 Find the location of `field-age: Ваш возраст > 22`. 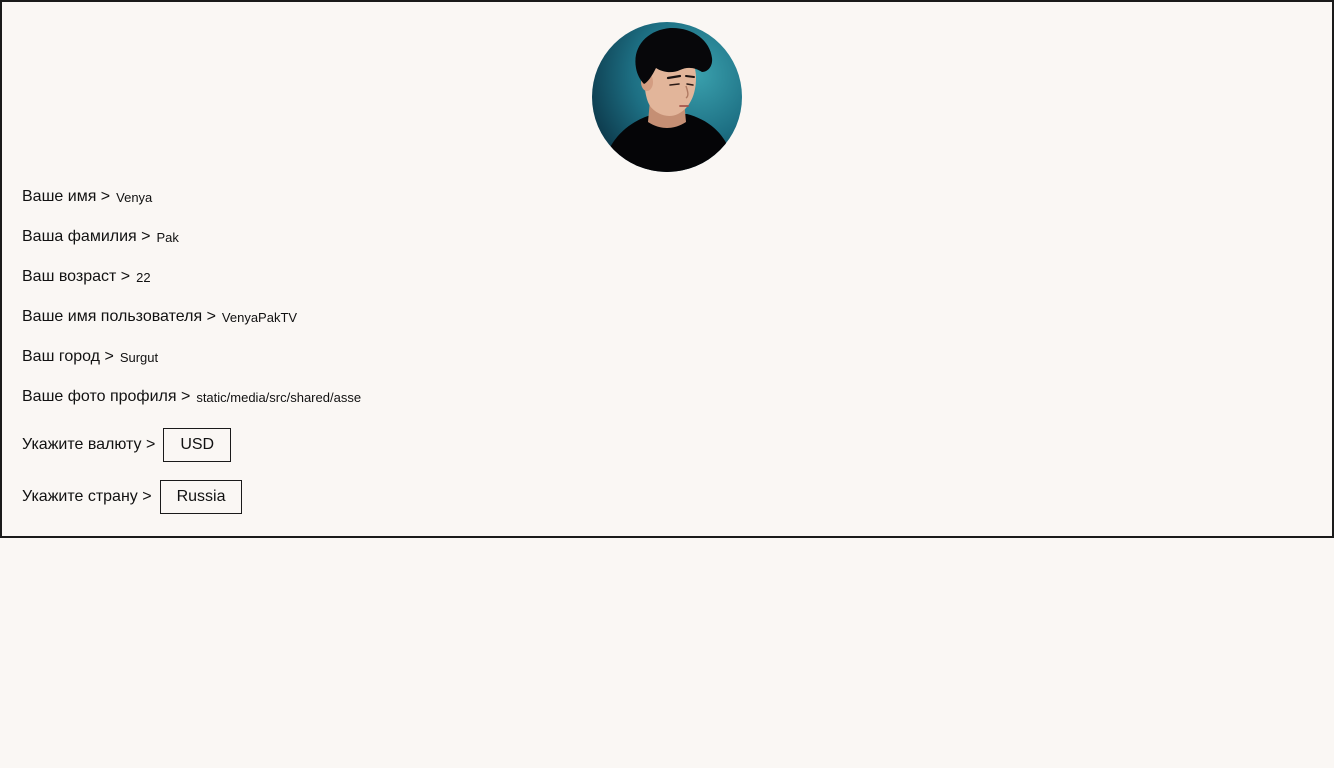

field-age: Ваш возраст > 22 is located at coordinates (86, 277).